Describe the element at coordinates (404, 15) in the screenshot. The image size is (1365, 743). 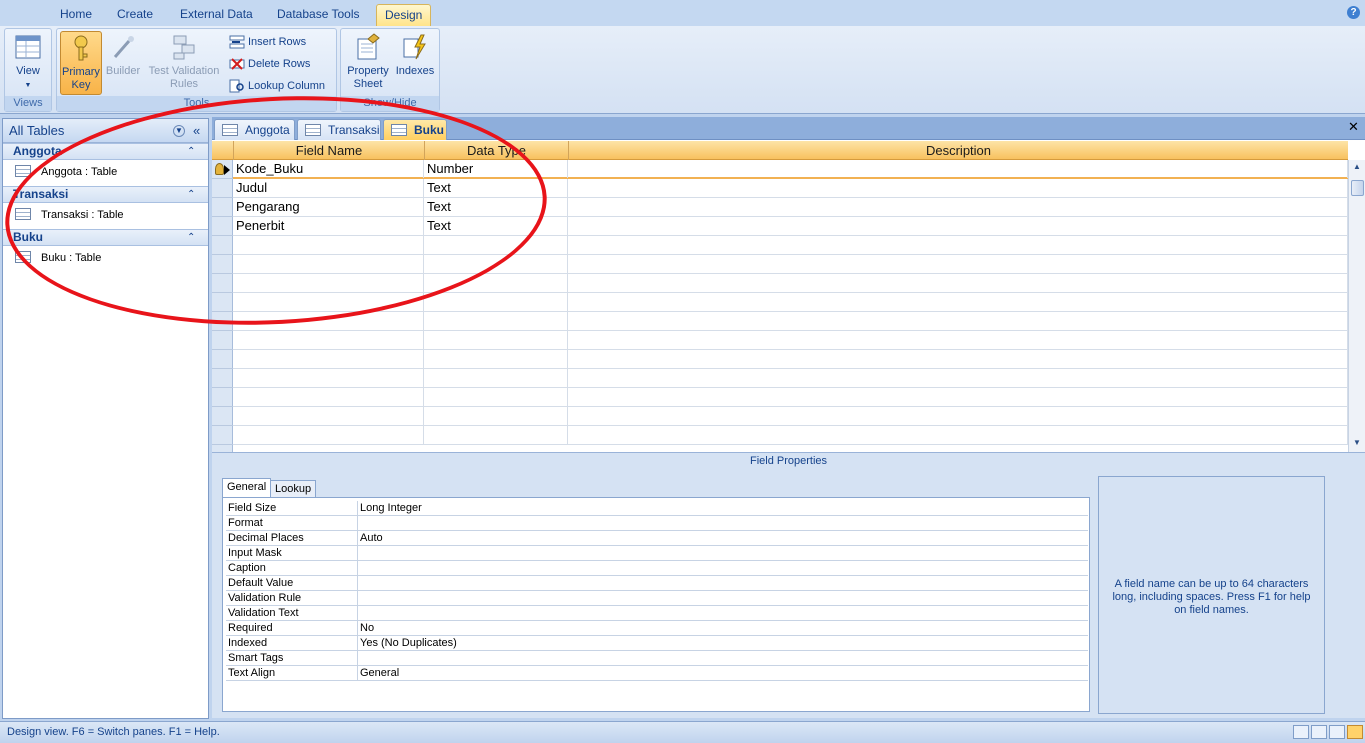
I see `tab-design: Design` at that location.